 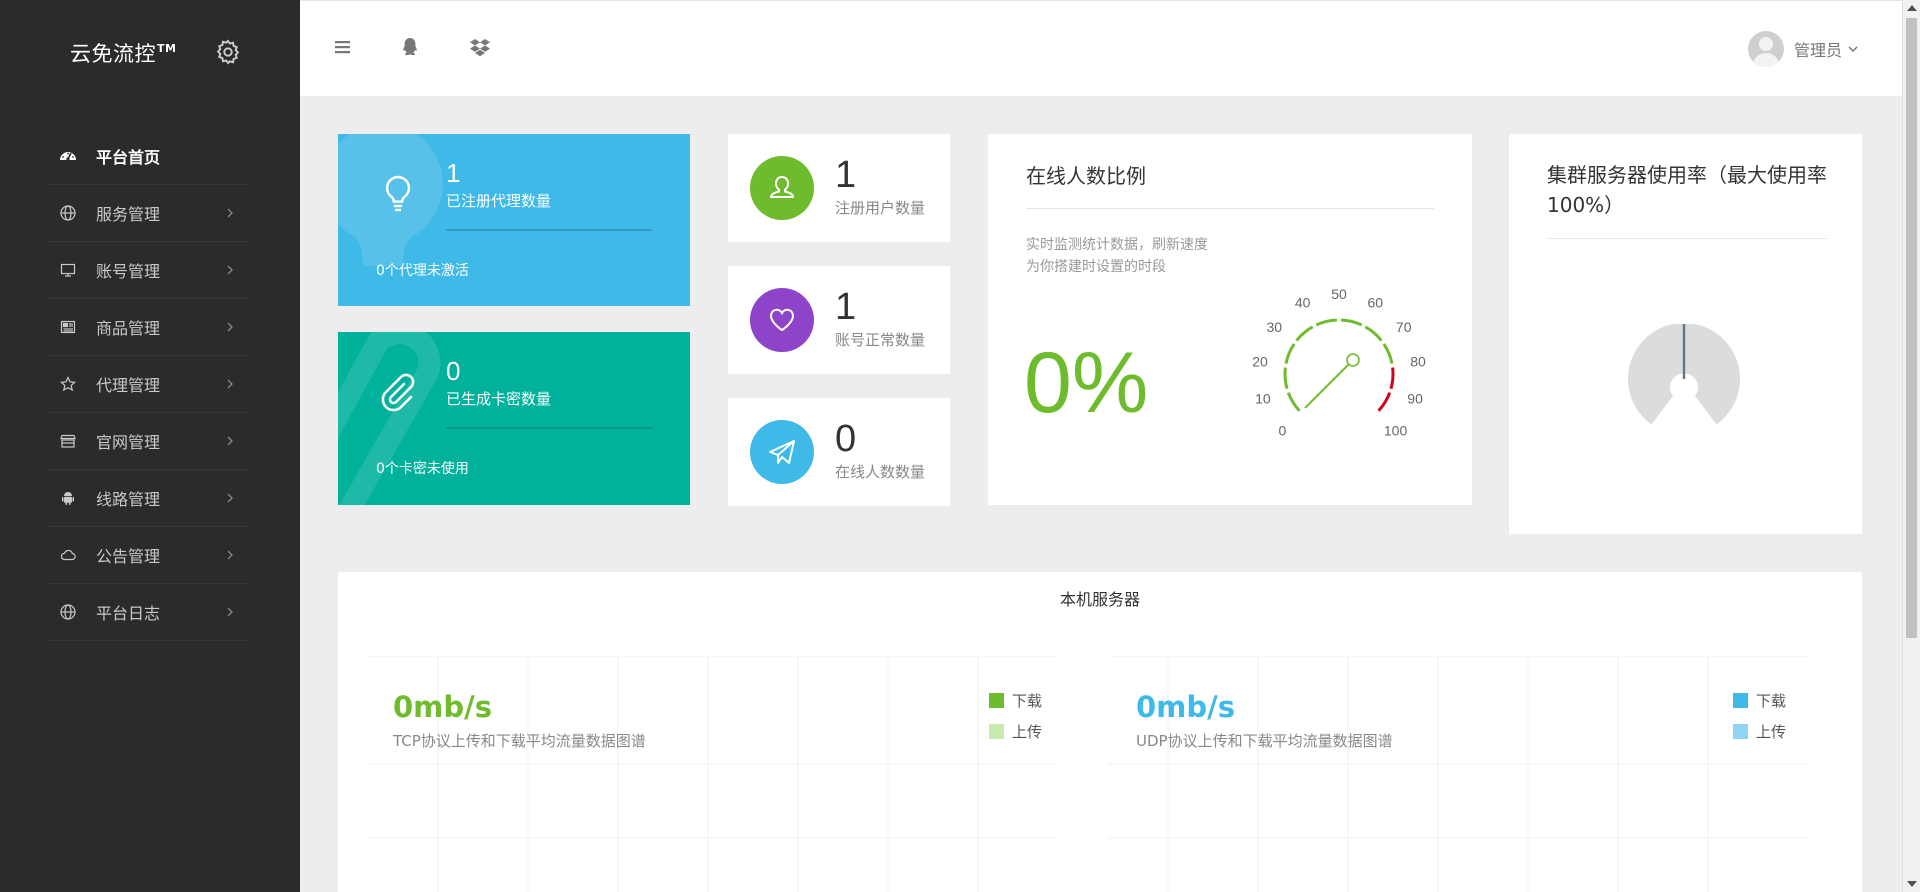 I want to click on registered-users-label: 注册用户数量, so click(x=880, y=208).